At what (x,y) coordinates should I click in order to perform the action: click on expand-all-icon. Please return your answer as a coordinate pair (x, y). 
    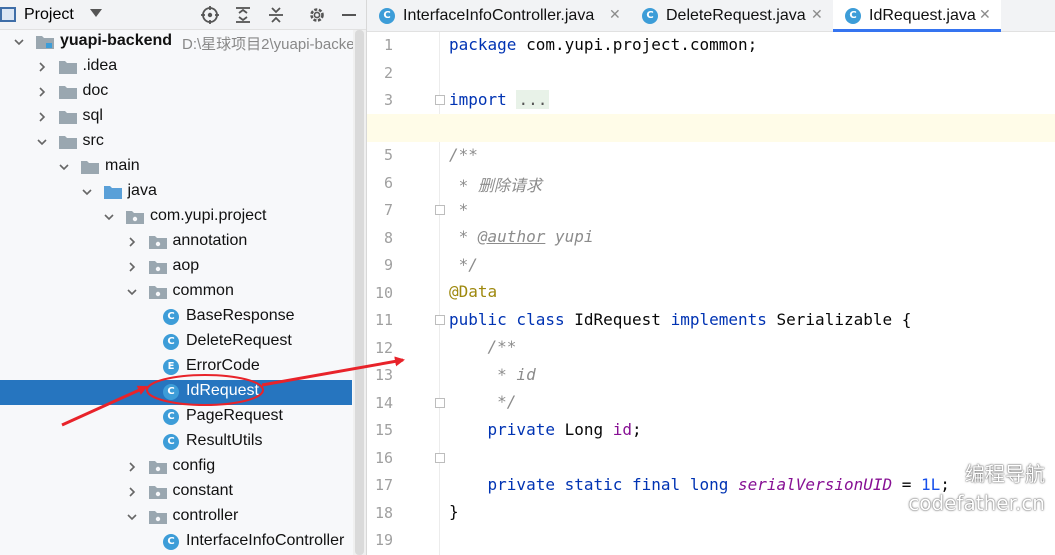
    Looking at the image, I should click on (243, 15).